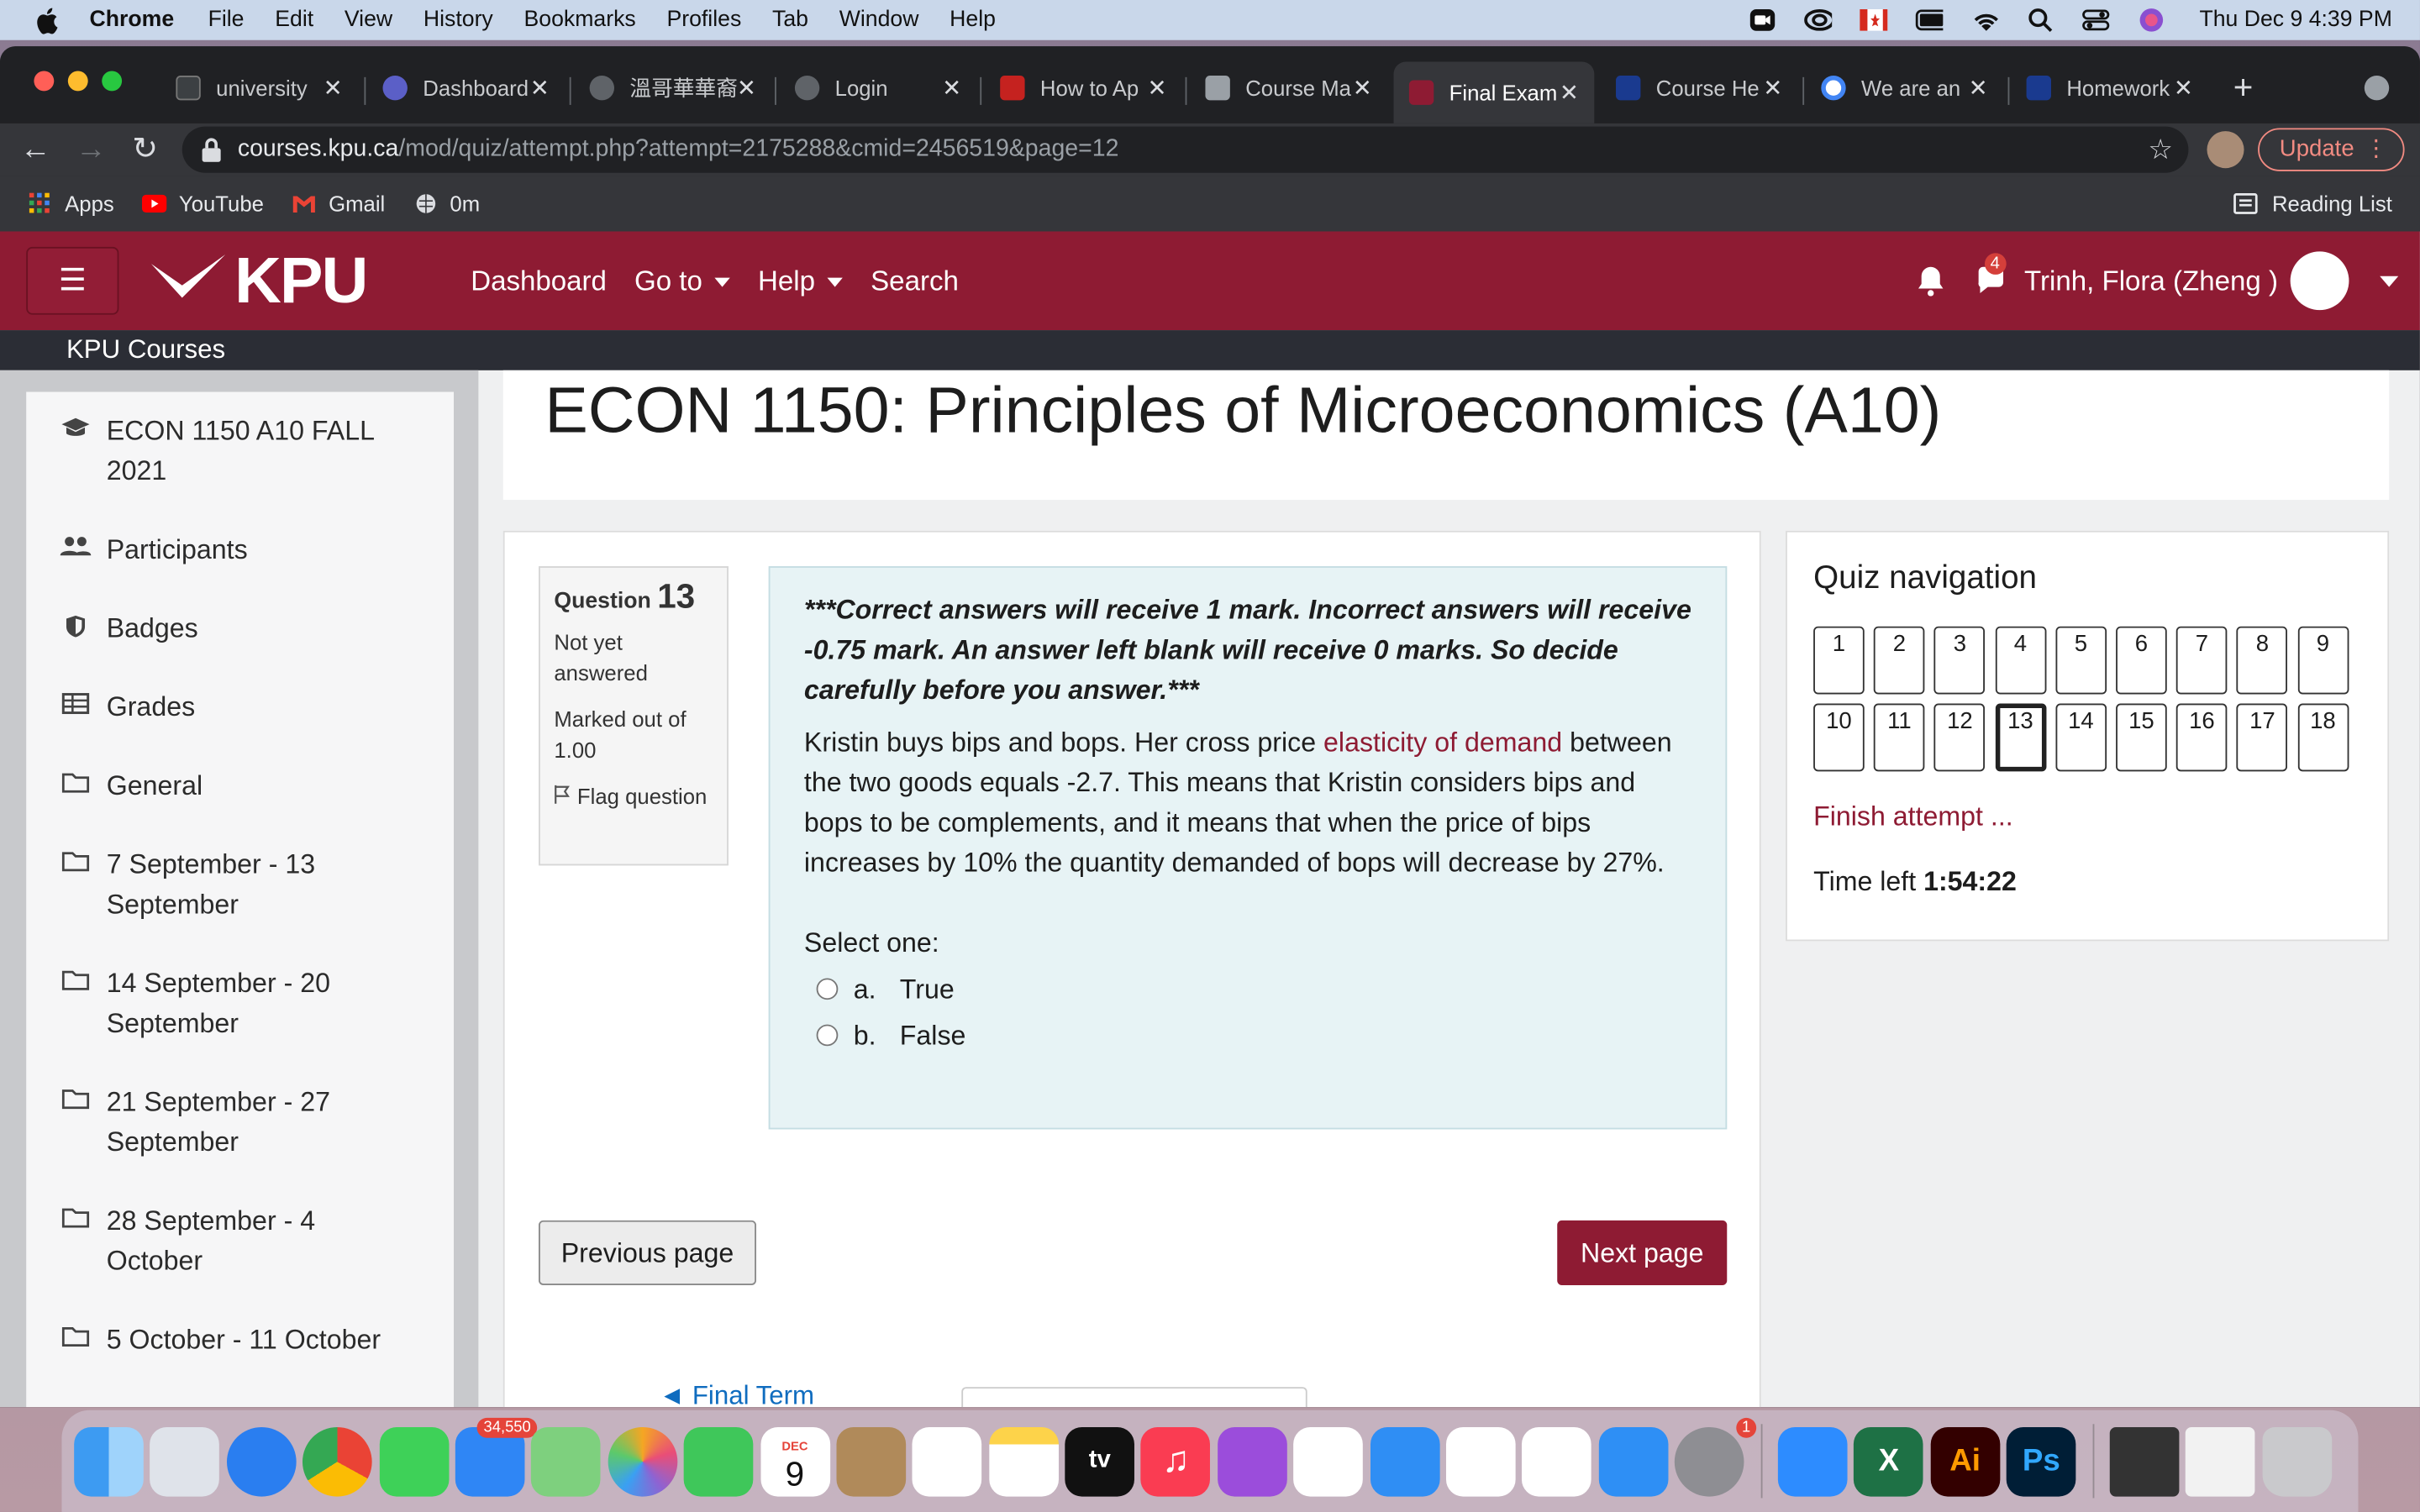  Describe the element at coordinates (1812, 1461) in the screenshot. I see `zoom-icon` at that location.